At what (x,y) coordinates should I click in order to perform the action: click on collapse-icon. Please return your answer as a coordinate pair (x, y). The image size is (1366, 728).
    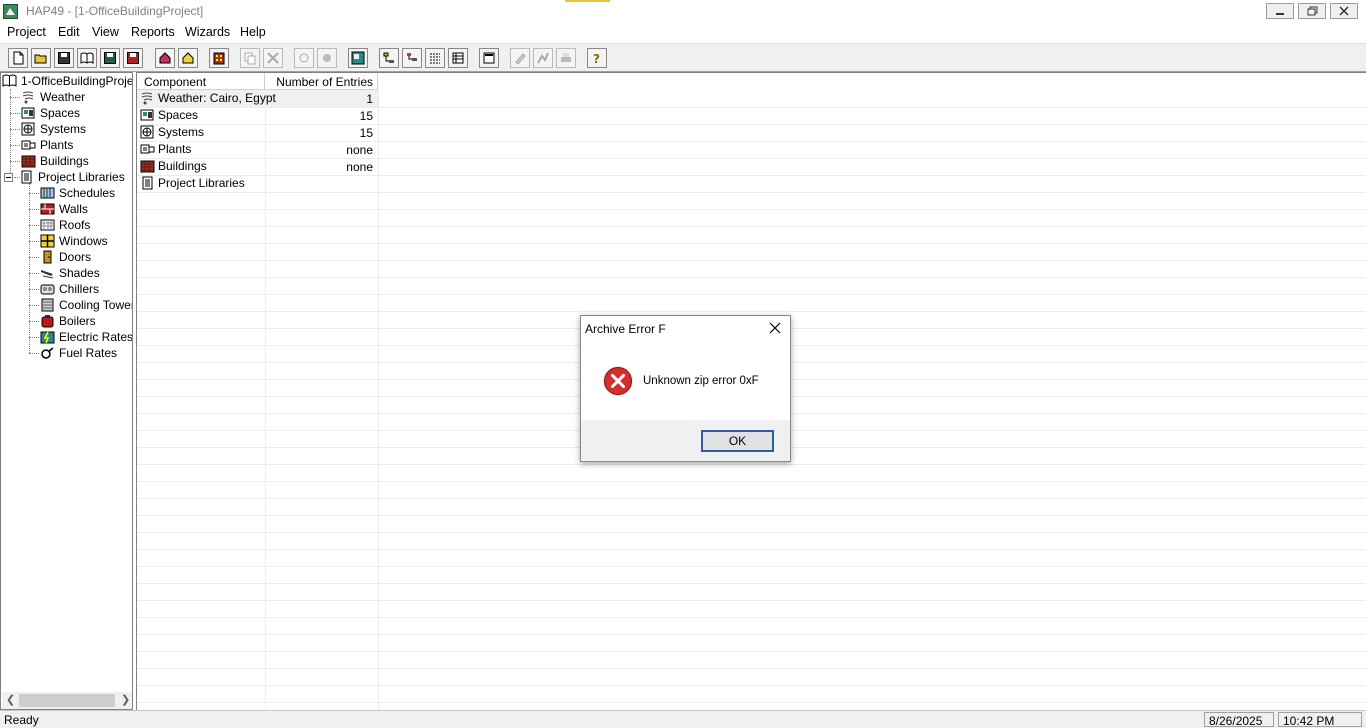
    Looking at the image, I should click on (8, 177).